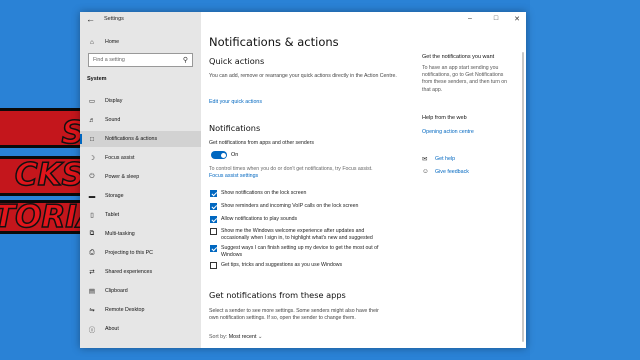 Image resolution: width=640 pixels, height=360 pixels. What do you see at coordinates (112, 329) in the screenshot?
I see `sidebar-item-label: About` at bounding box center [112, 329].